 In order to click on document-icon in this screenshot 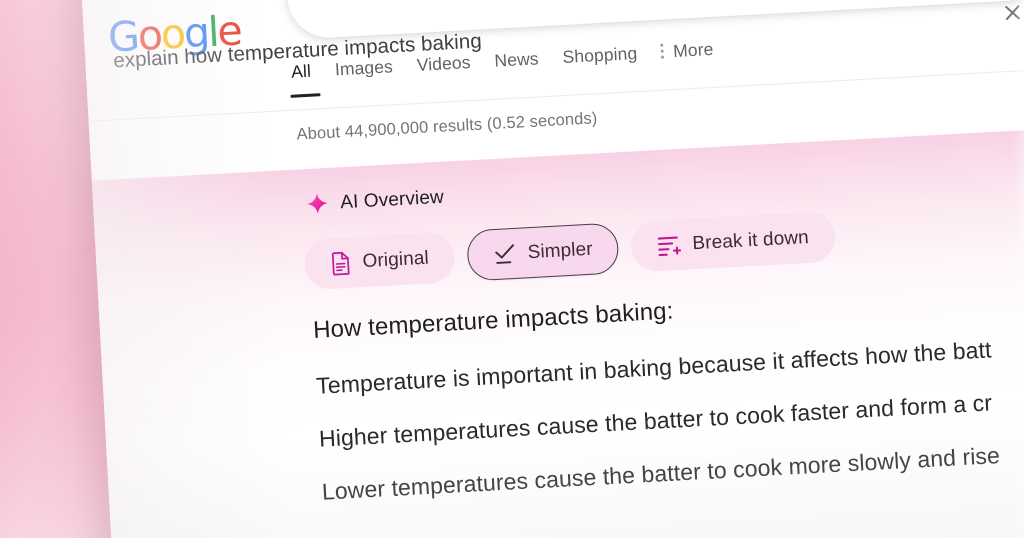, I will do `click(340, 263)`.